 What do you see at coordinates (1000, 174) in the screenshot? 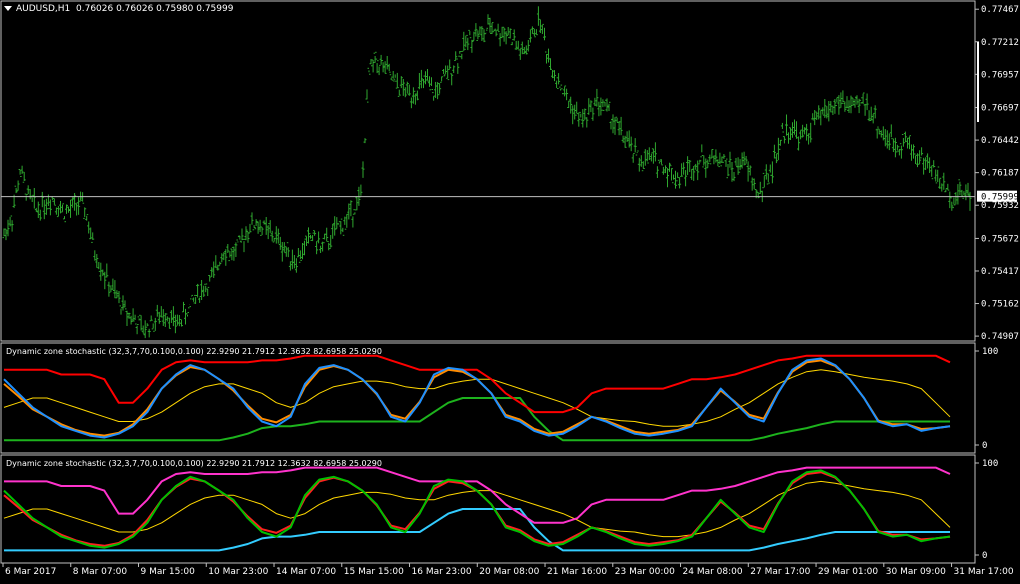
I see `price-tick-label: 0.76187` at bounding box center [1000, 174].